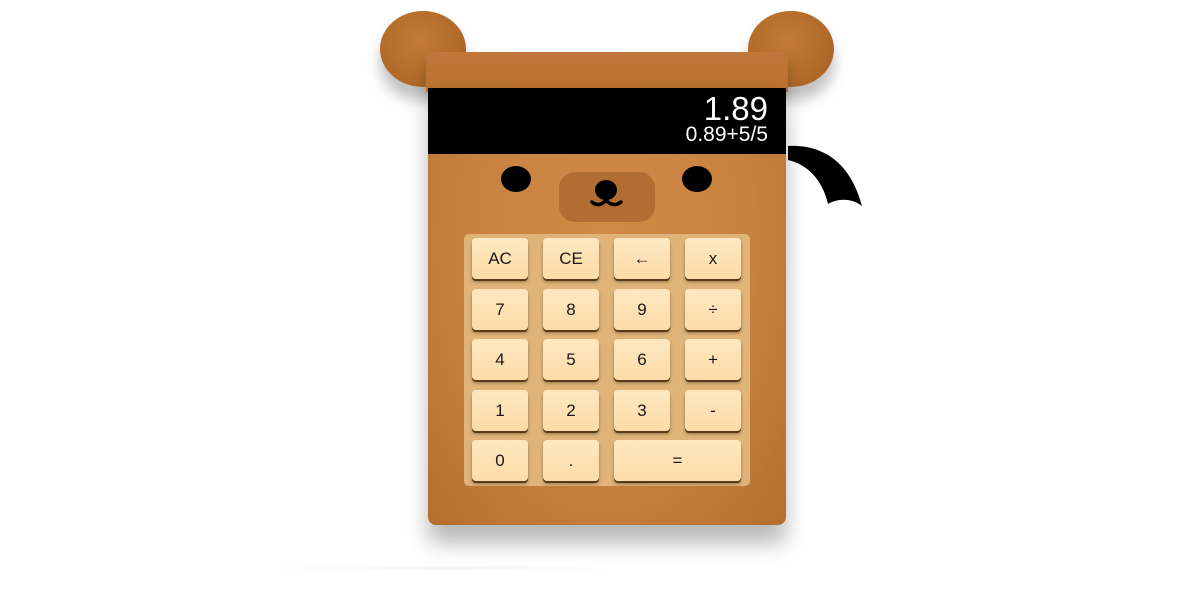 The width and height of the screenshot is (1200, 600). Describe the element at coordinates (677, 460) in the screenshot. I see `equals-button: =` at that location.